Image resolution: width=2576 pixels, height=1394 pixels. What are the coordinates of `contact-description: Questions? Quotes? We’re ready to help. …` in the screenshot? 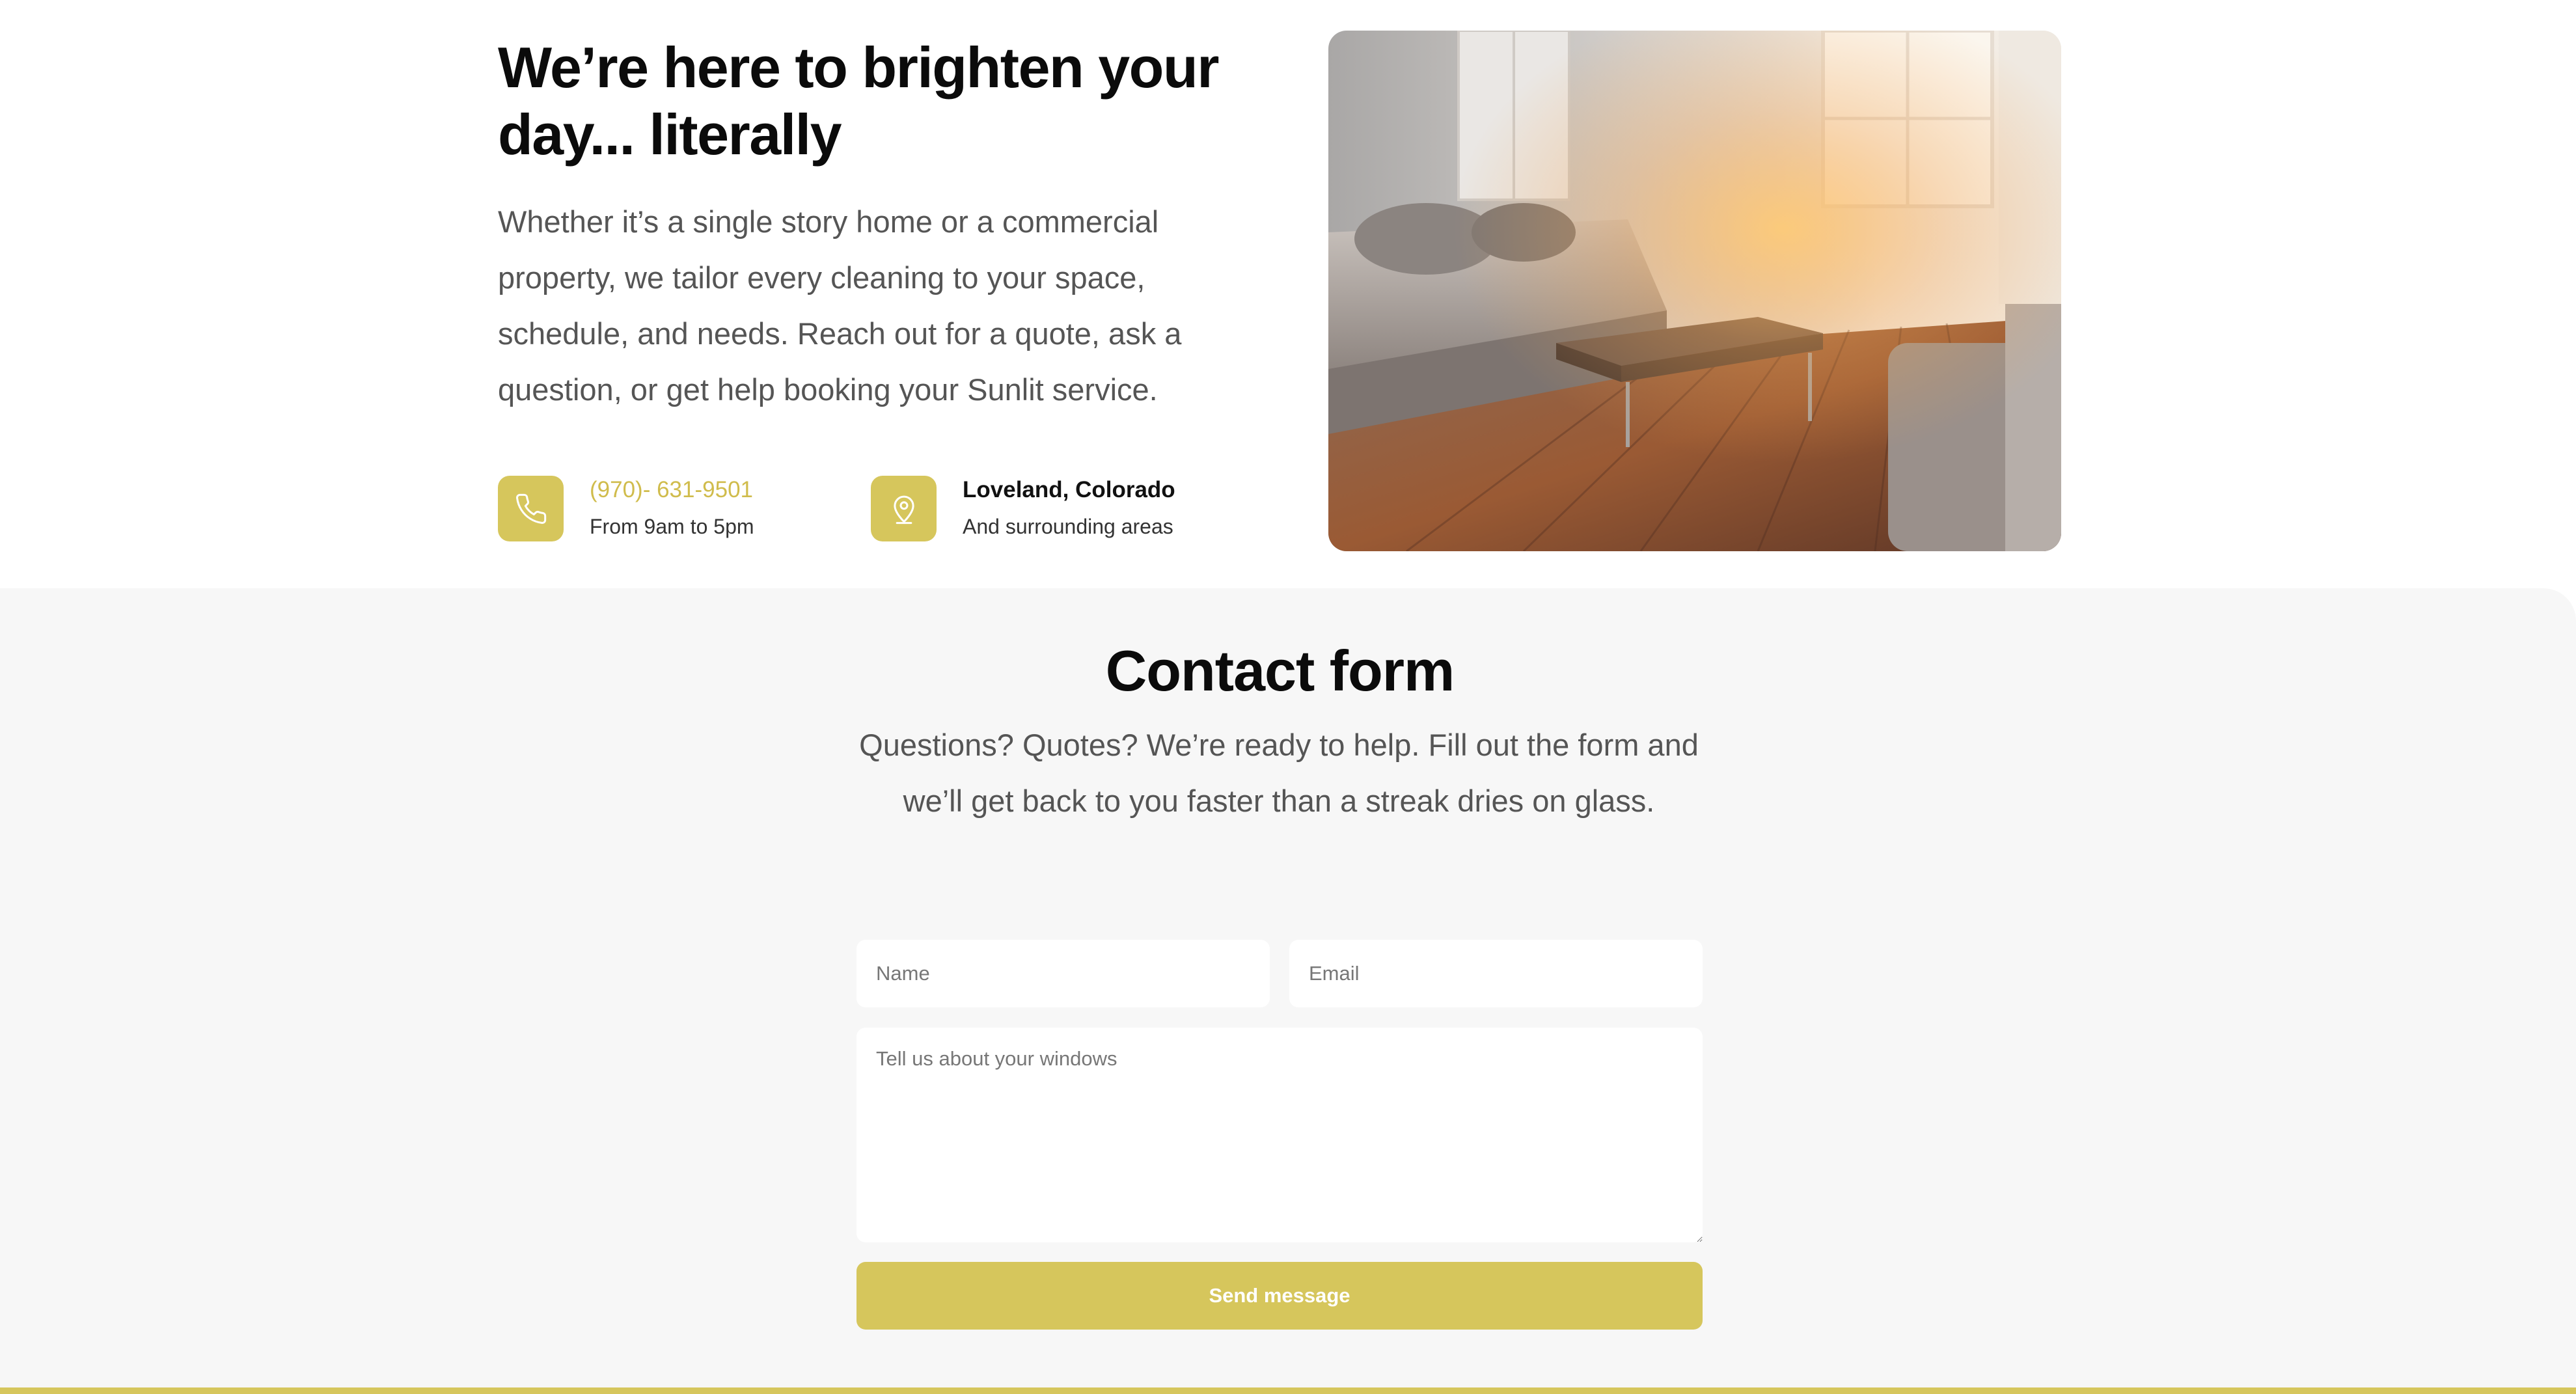 It's located at (1279, 773).